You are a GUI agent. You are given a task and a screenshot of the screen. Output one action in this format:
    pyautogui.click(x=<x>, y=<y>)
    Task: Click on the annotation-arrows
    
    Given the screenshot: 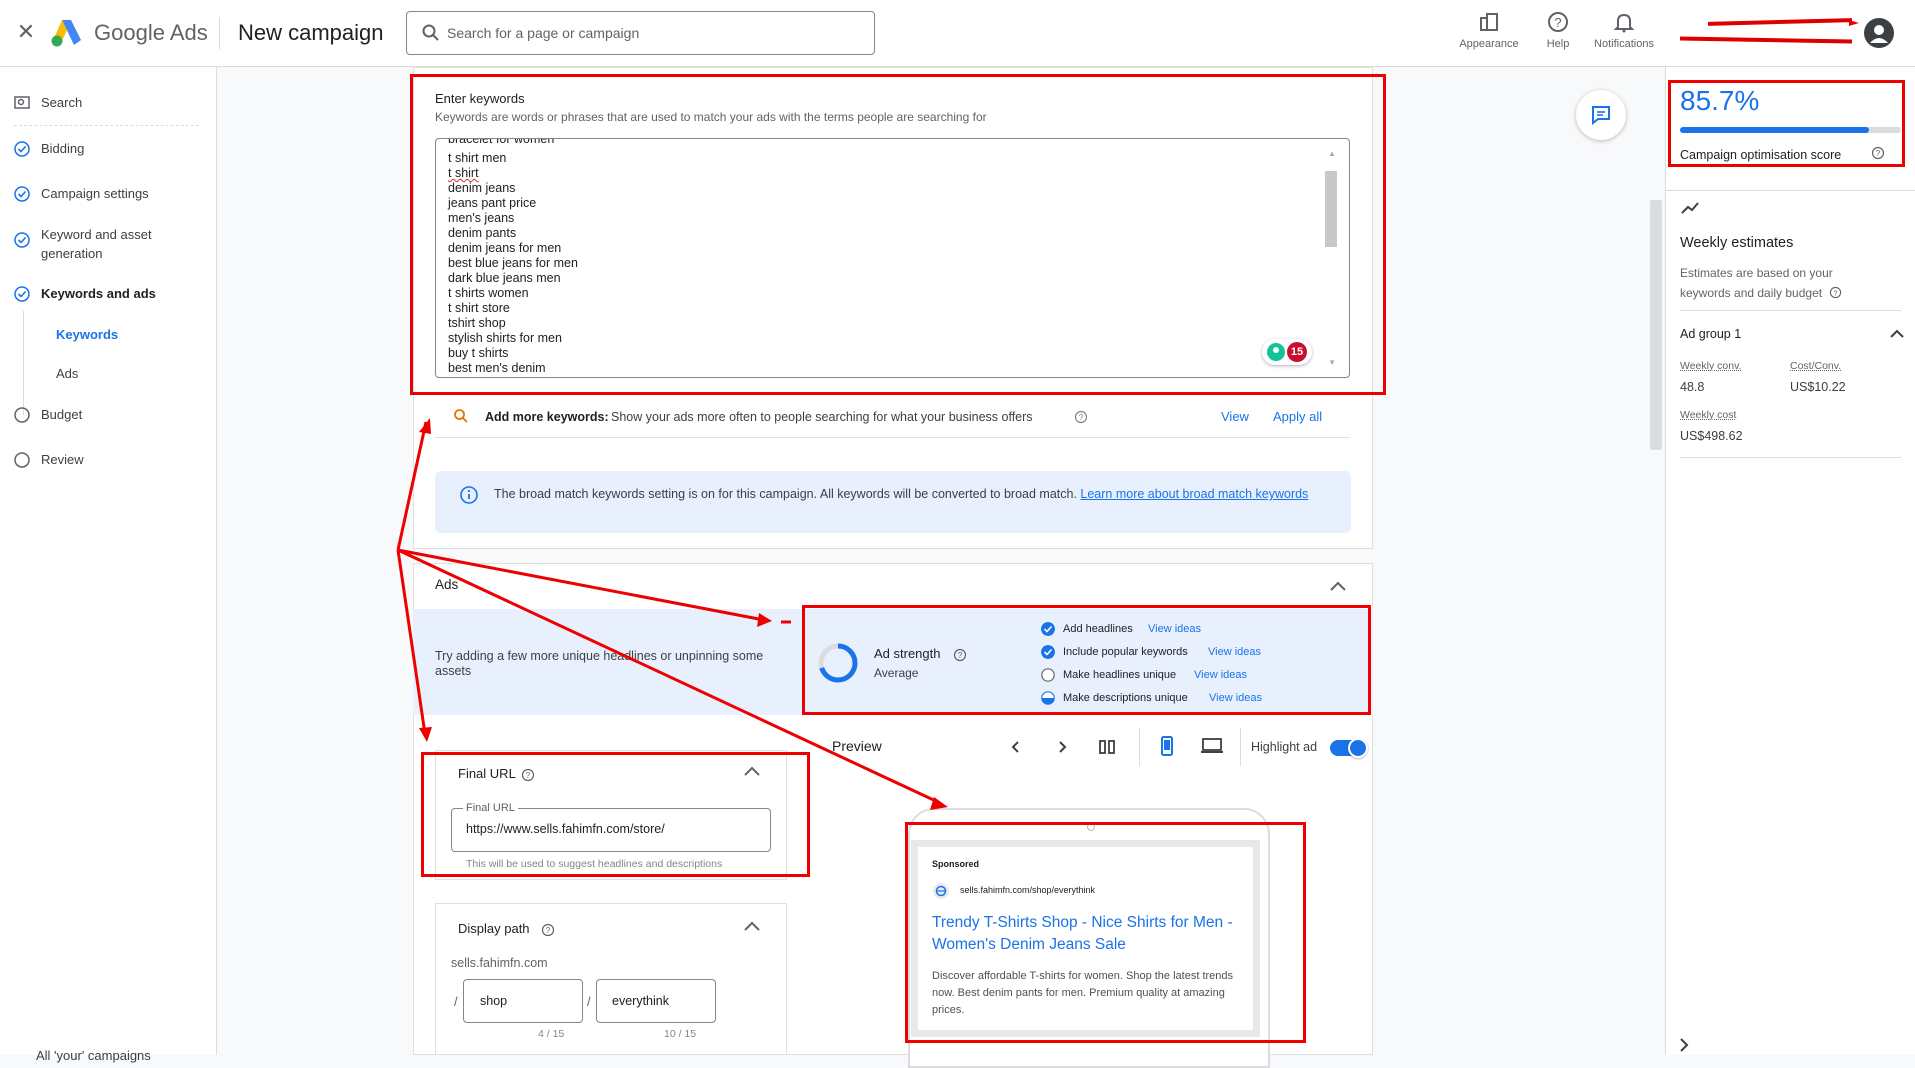 What is the action you would take?
    pyautogui.click(x=672, y=614)
    